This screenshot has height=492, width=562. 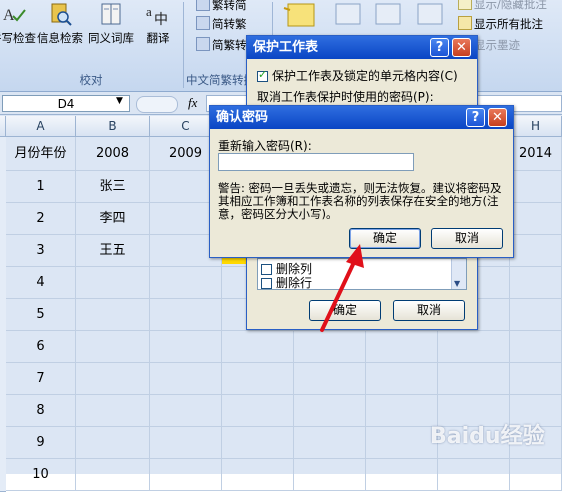 I want to click on list-item: 删除行, so click(x=286, y=282).